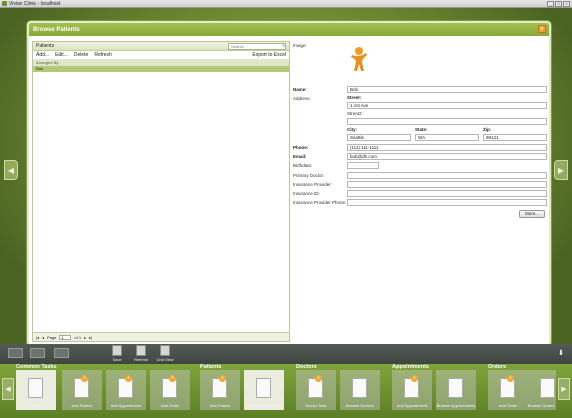 The image size is (572, 418). What do you see at coordinates (359, 59) in the screenshot?
I see `person-avatar-icon` at bounding box center [359, 59].